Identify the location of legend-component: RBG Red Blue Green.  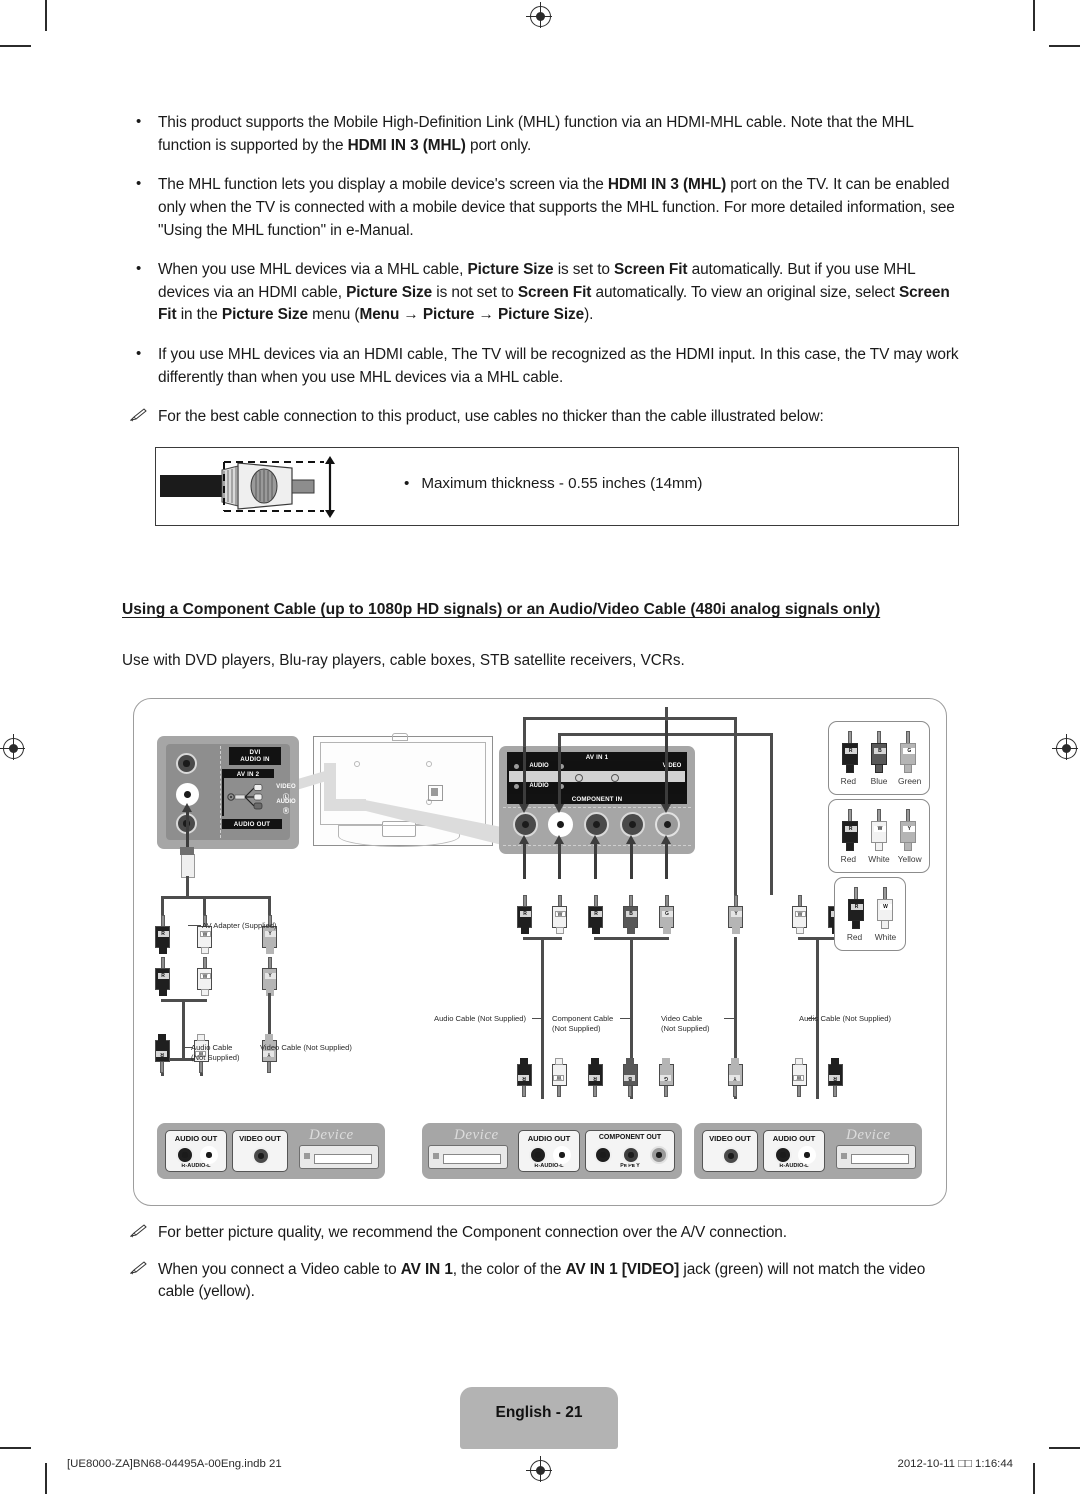
(879, 758).